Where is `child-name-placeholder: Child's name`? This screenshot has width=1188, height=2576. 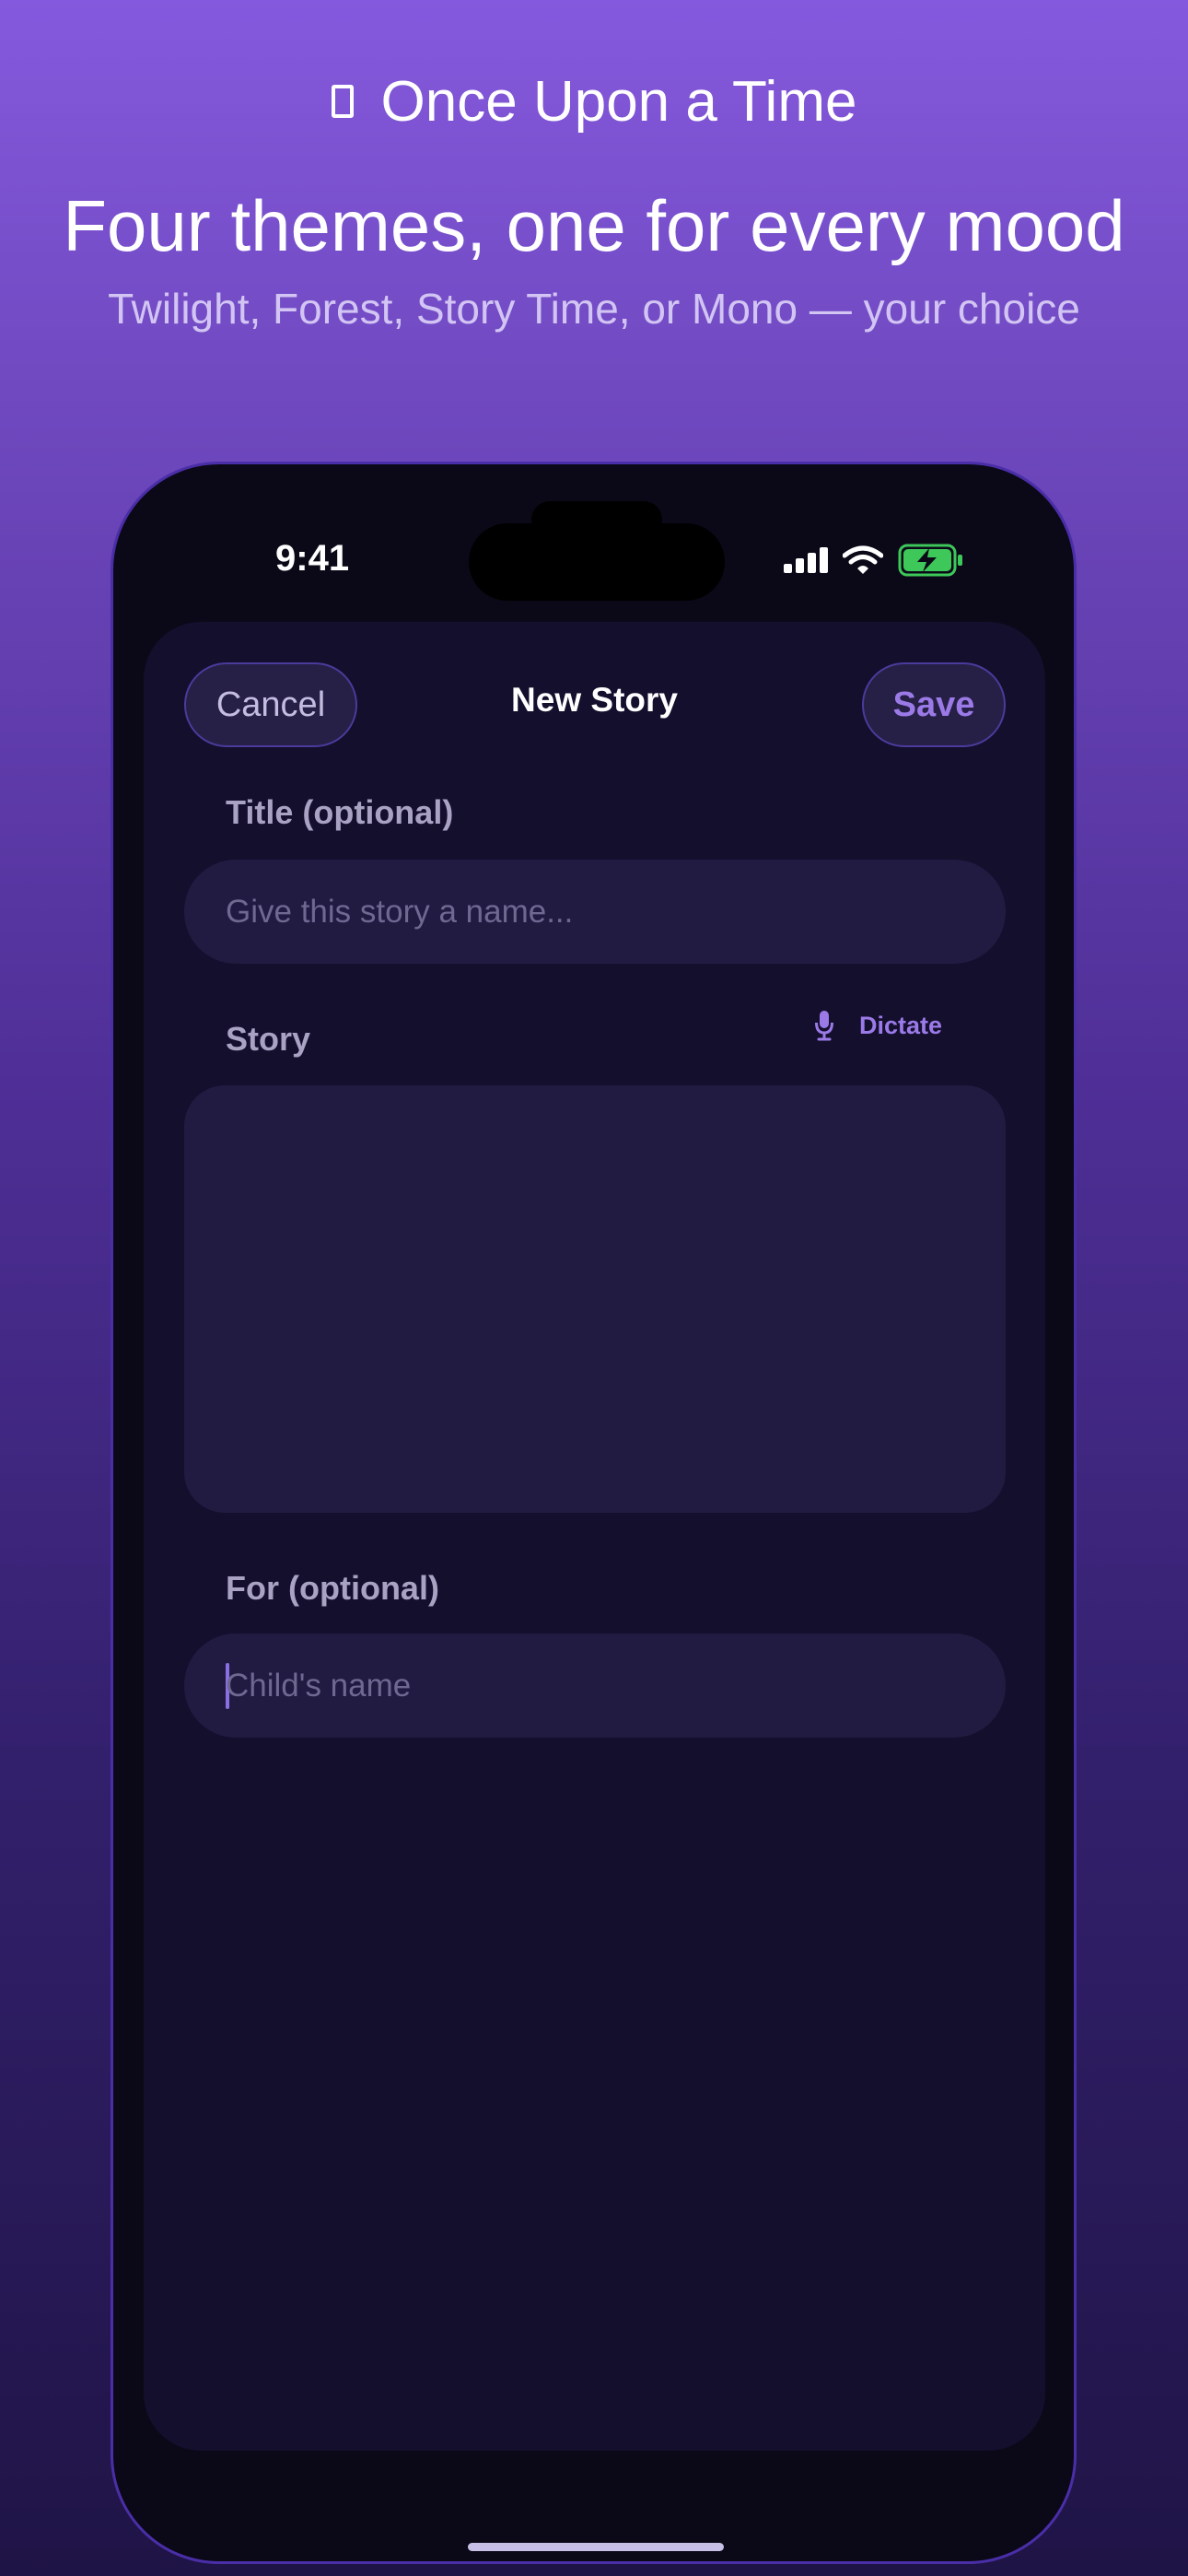 child-name-placeholder: Child's name is located at coordinates (319, 1685).